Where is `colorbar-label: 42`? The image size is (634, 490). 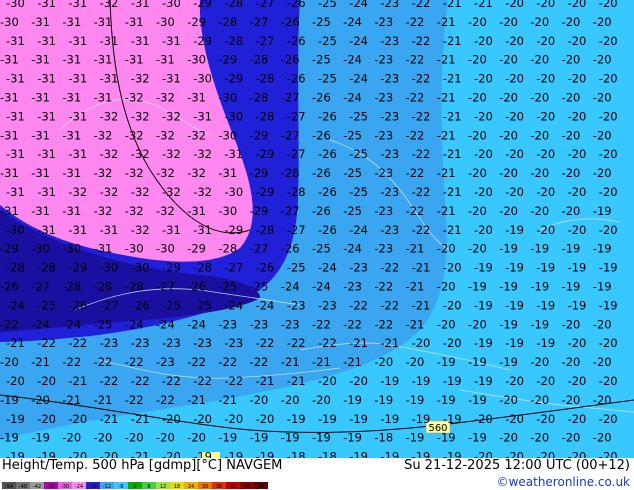 colorbar-label: 42 is located at coordinates (233, 487).